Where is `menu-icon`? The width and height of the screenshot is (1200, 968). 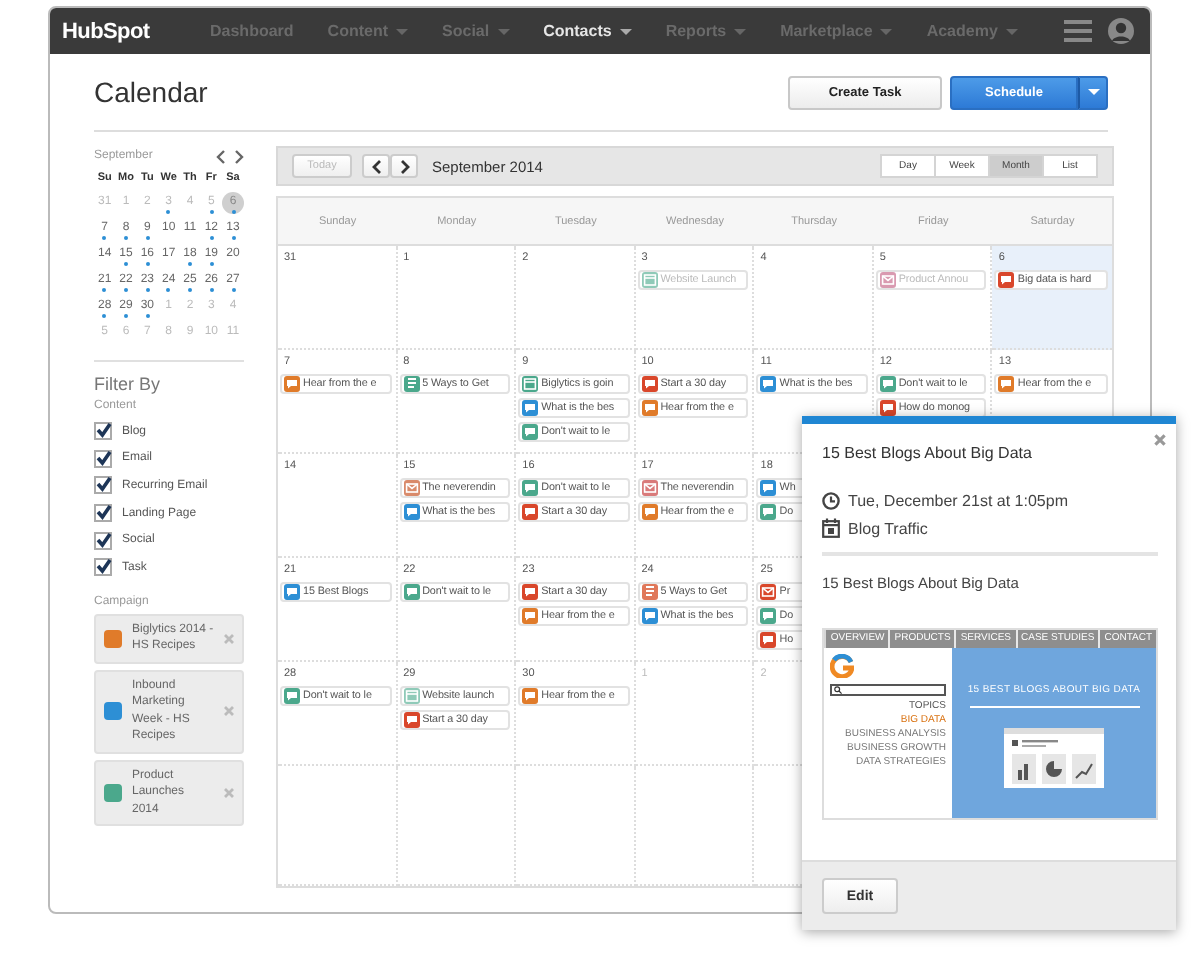 menu-icon is located at coordinates (1078, 31).